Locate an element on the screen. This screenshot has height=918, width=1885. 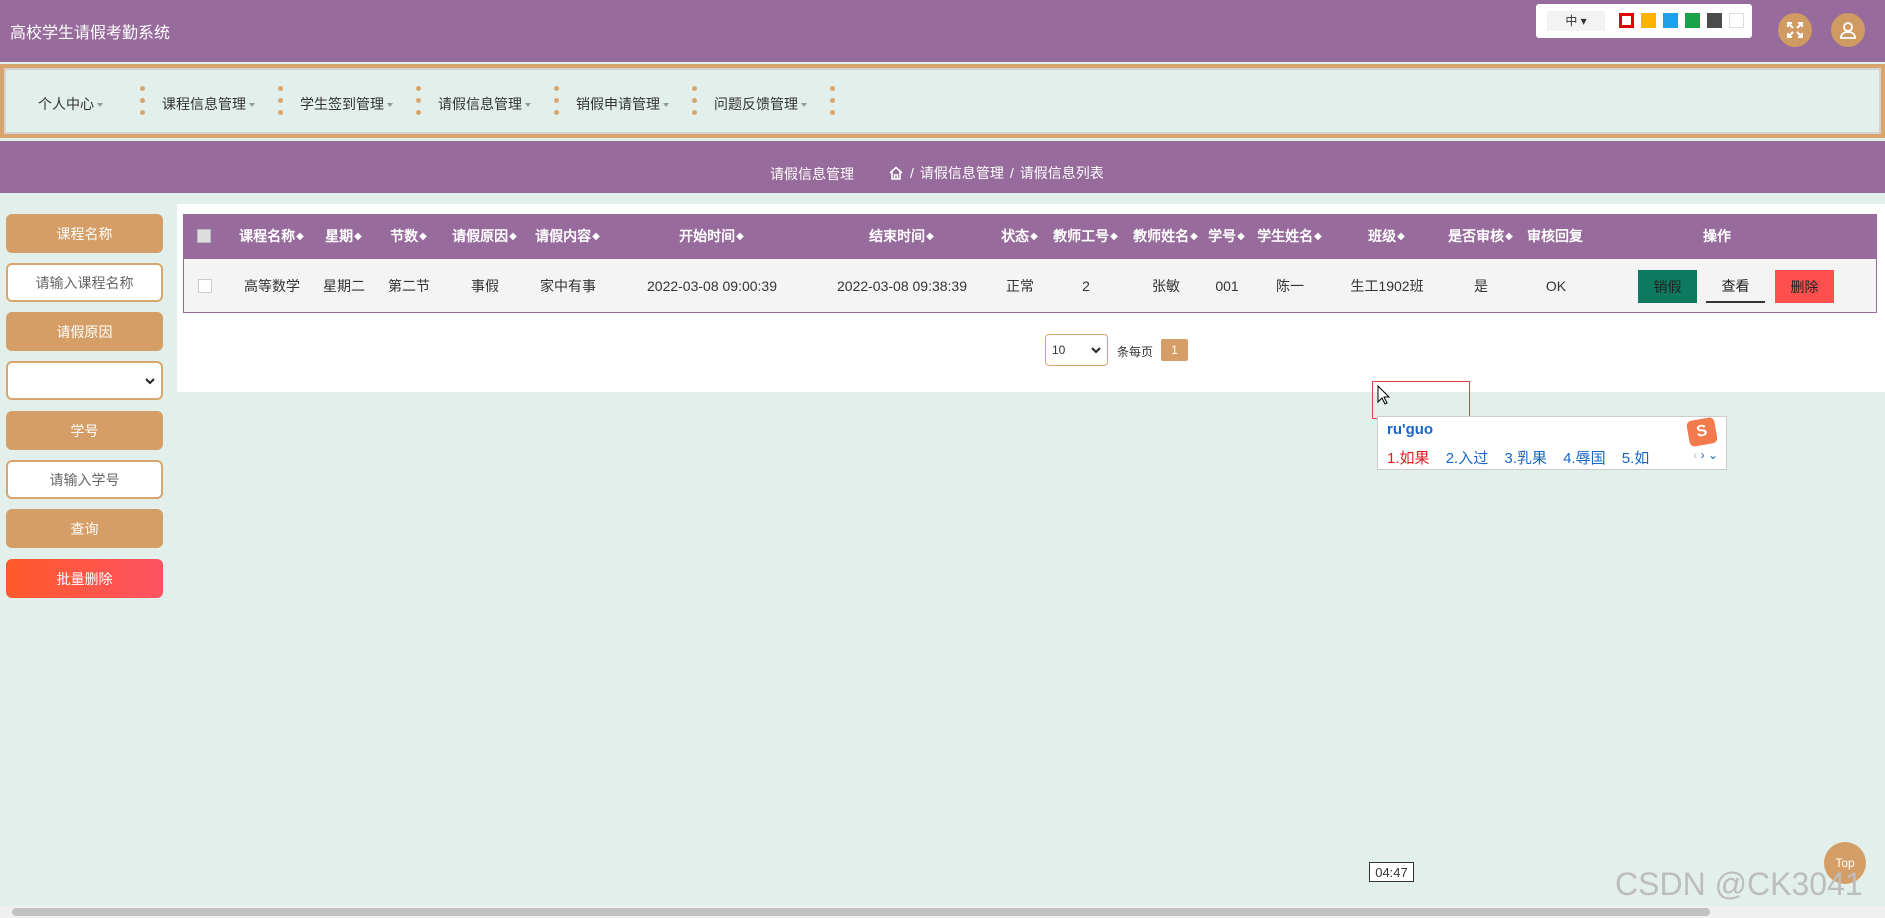
column-header: 请假原因 ◆ is located at coordinates (484, 236).